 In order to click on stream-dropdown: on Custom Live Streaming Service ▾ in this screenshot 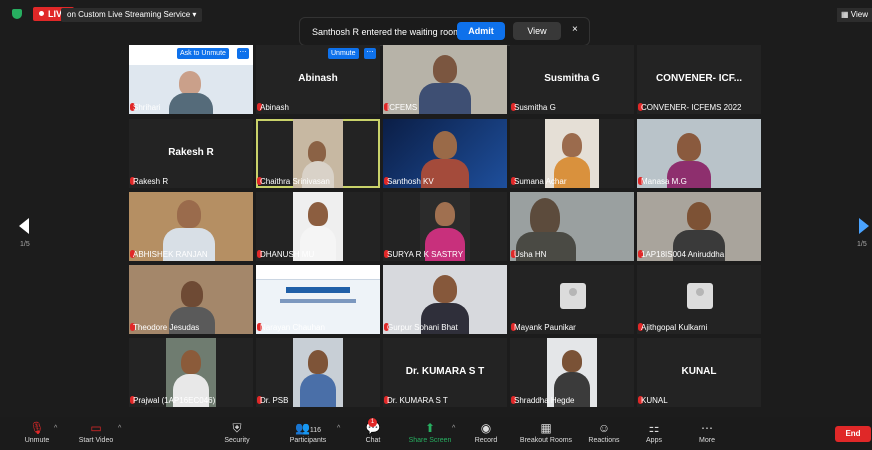, I will do `click(132, 15)`.